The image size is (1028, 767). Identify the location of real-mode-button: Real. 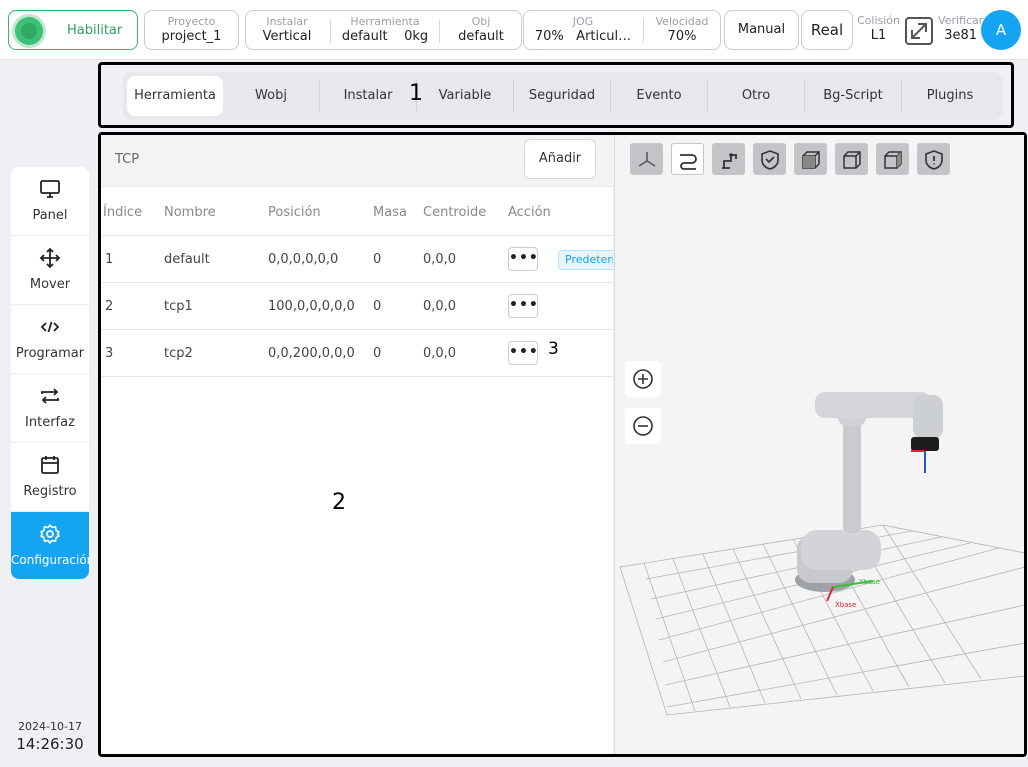
(827, 30).